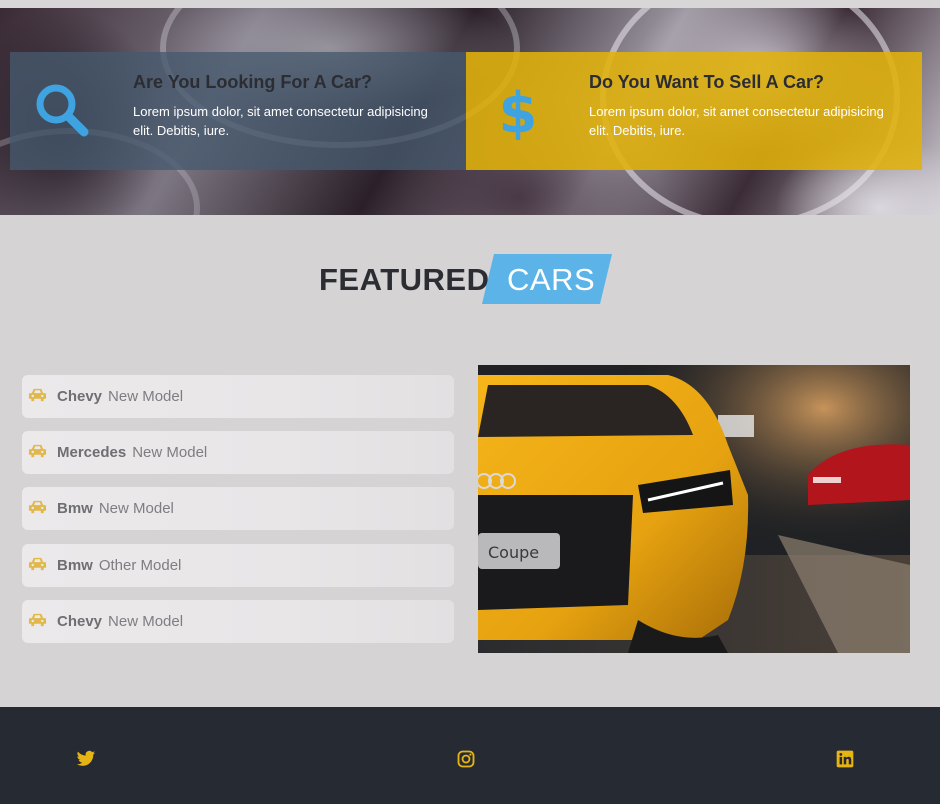 The width and height of the screenshot is (940, 804). Describe the element at coordinates (404, 279) in the screenshot. I see `featured-word: FEATURED` at that location.